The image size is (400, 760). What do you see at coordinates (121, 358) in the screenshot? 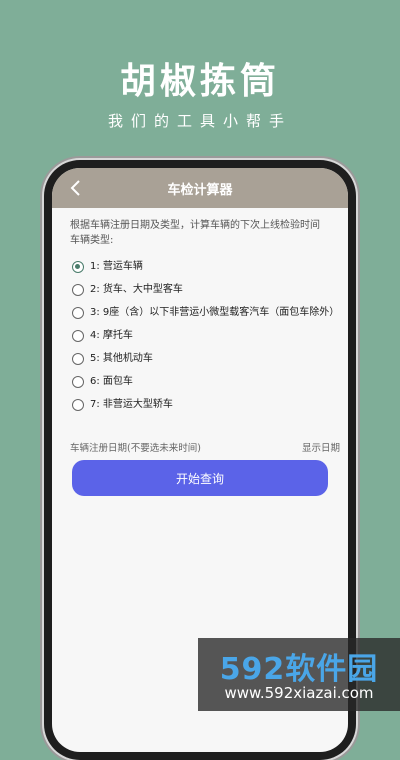
I see `option-label: 5: 其他机动车` at bounding box center [121, 358].